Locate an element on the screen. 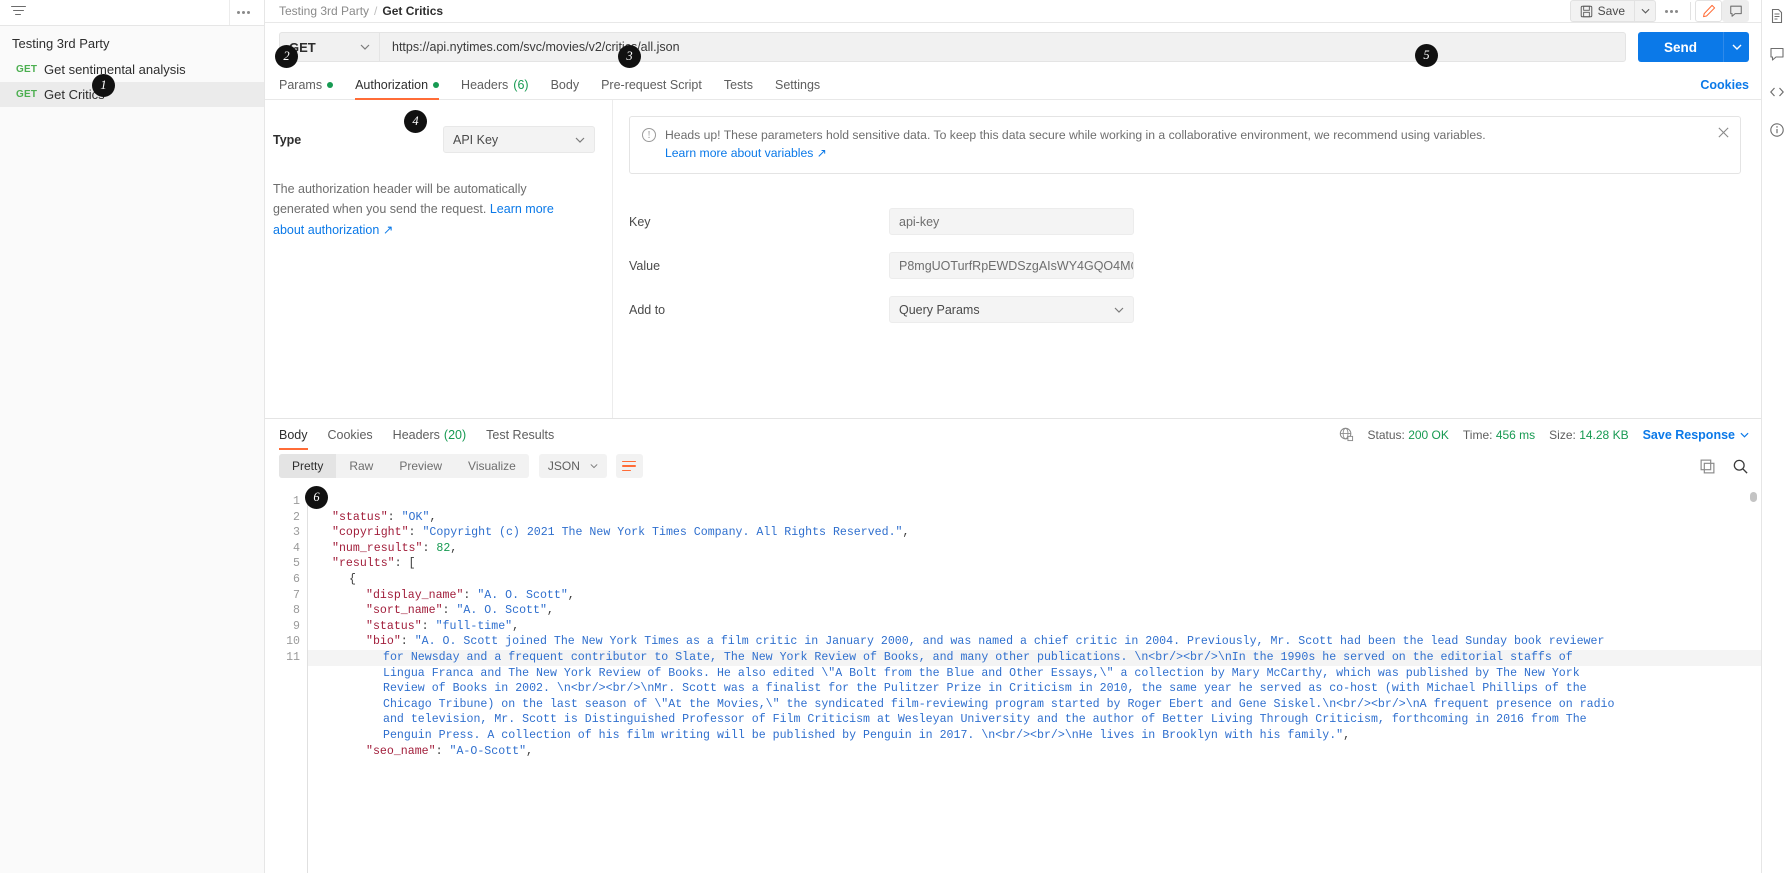 This screenshot has height=873, width=1791. code-token: : [ is located at coordinates (405, 564).